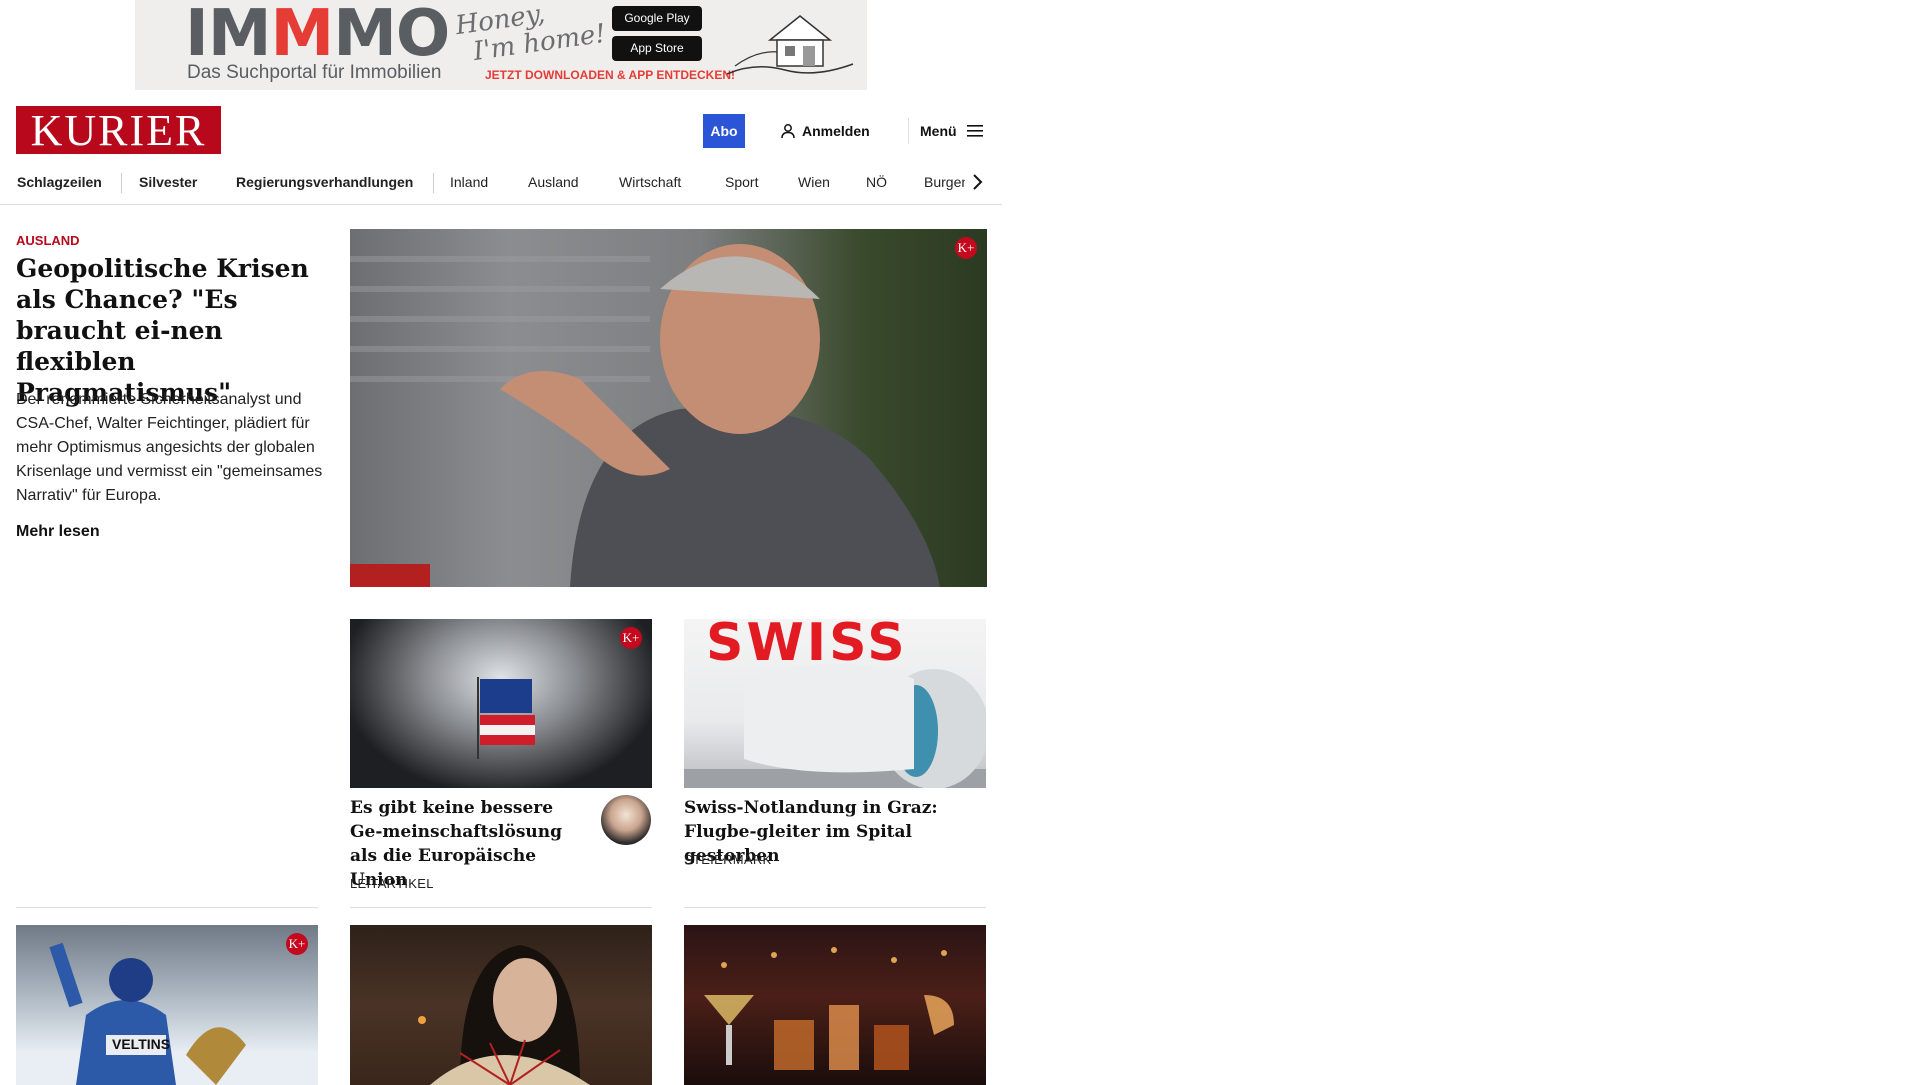 The width and height of the screenshot is (1920, 1085). I want to click on article-image-ski-jumper: VELTINS K+, so click(167, 1005).